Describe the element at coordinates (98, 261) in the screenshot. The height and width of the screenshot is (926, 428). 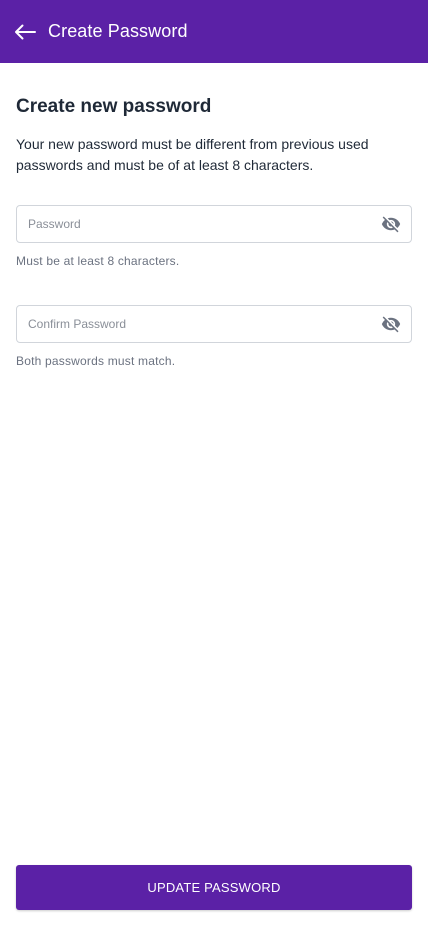
I see `password-helper-text: Must be at least 8 characters.` at that location.